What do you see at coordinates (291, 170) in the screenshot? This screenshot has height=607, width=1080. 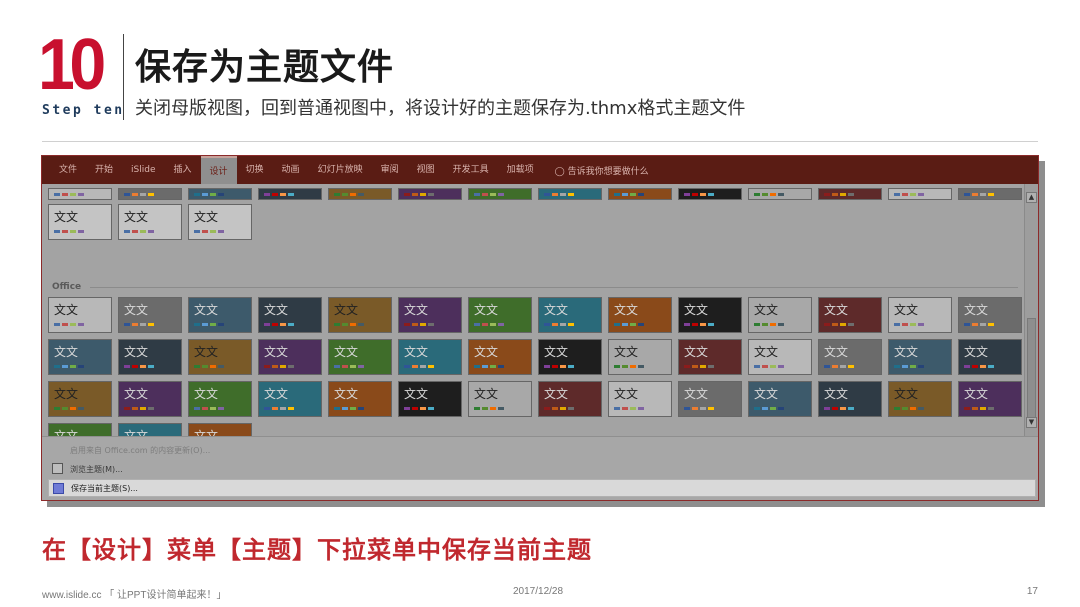 I see `ribbon-tab: 动画` at bounding box center [291, 170].